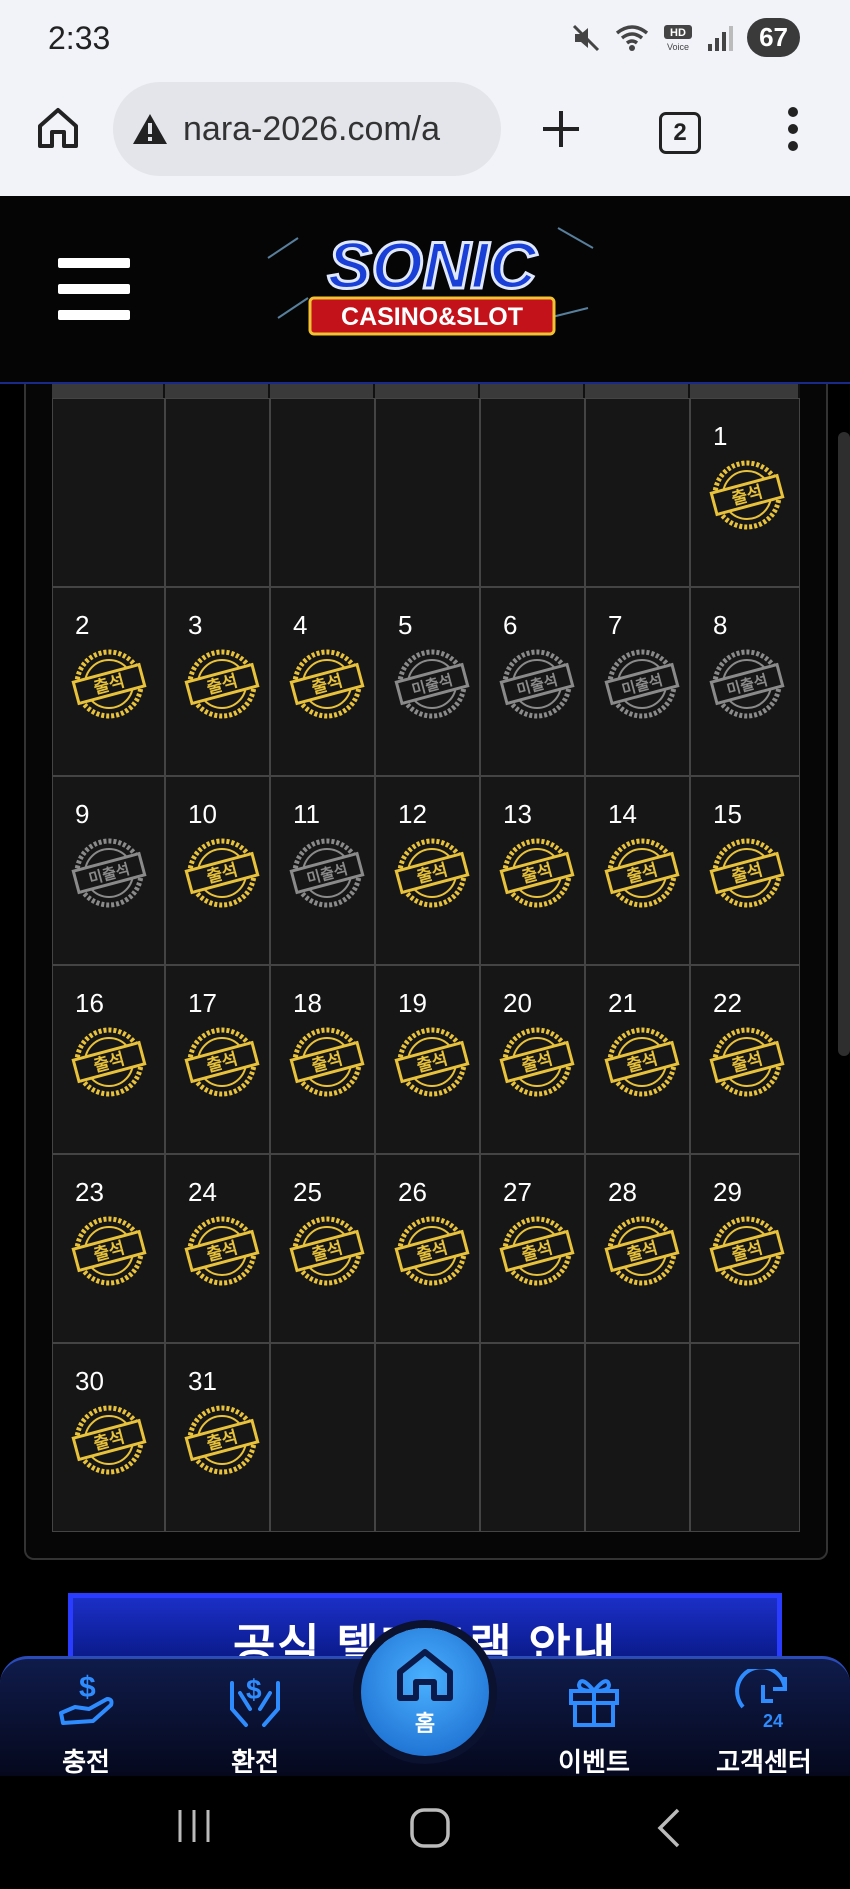  Describe the element at coordinates (793, 129) in the screenshot. I see `more-menu-icon` at that location.